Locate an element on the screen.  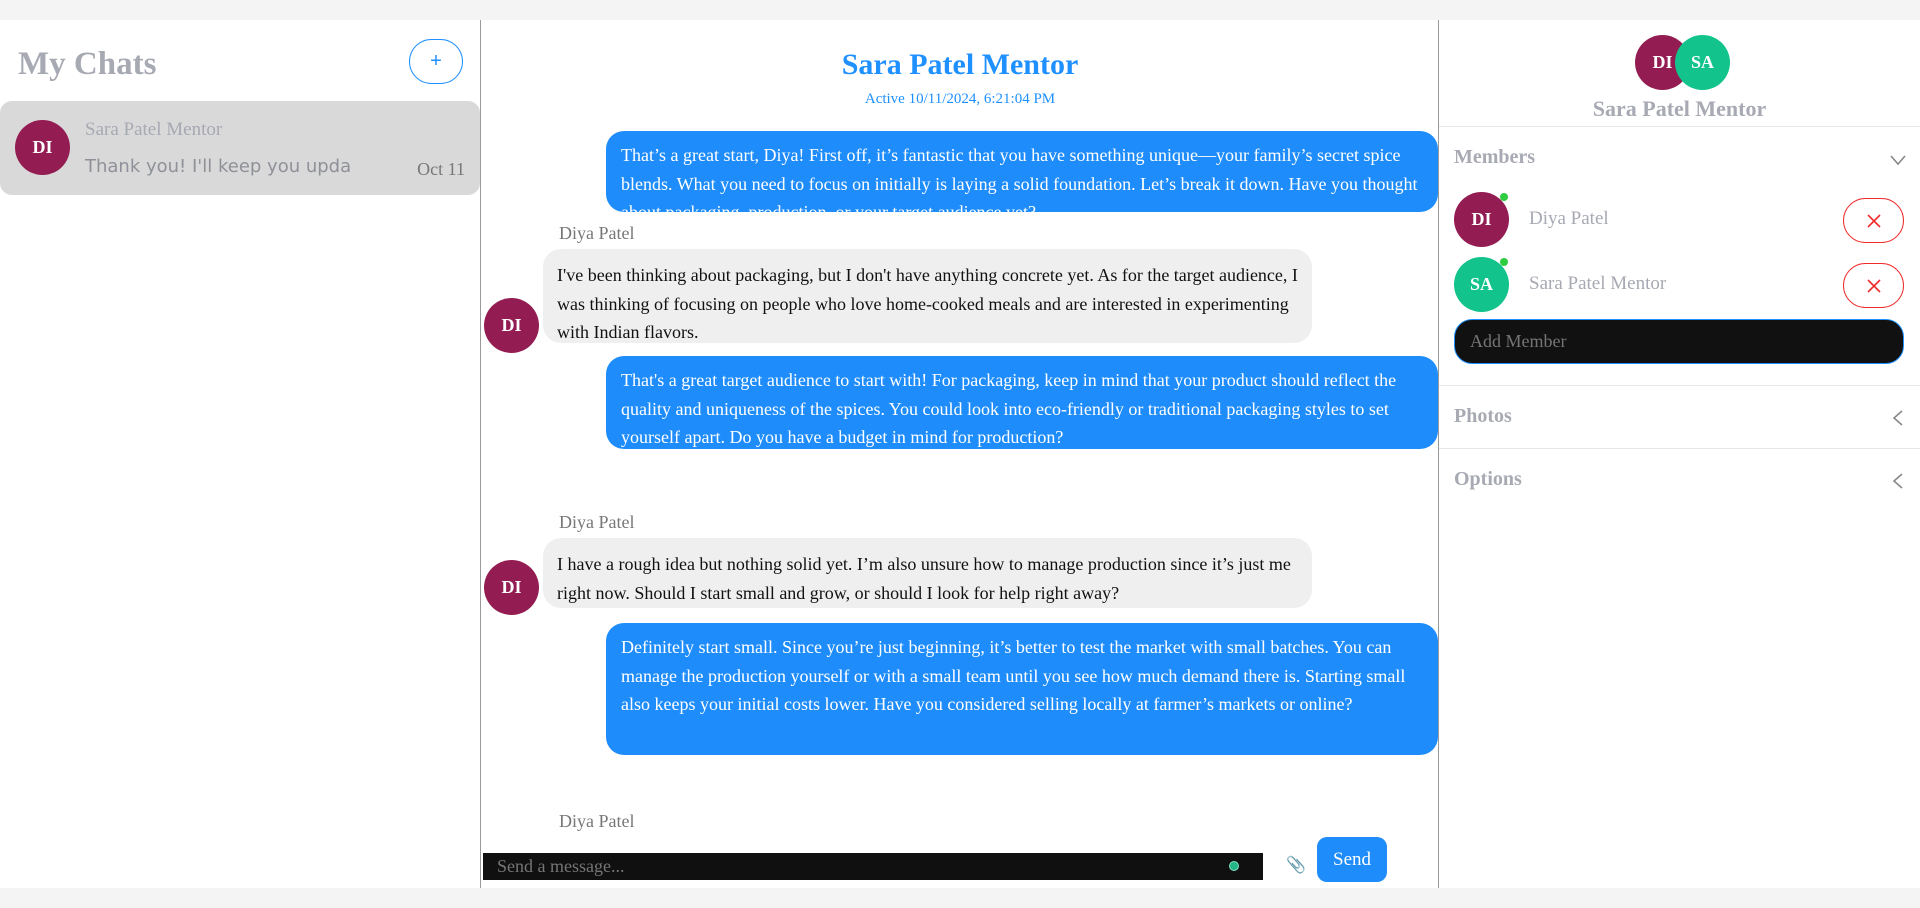
input-status-dot is located at coordinates (1234, 866).